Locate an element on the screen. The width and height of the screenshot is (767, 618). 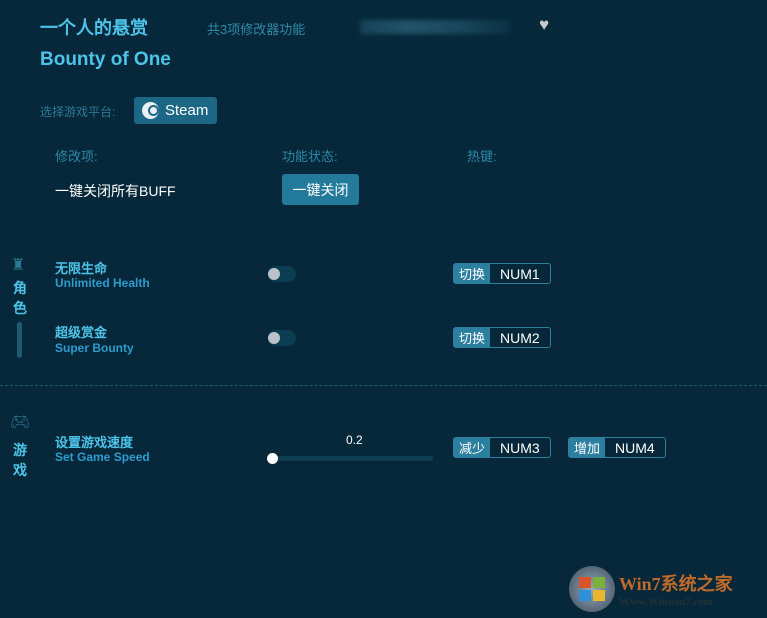
super-bounty-hotkey: 切换 NUM2 is located at coordinates (502, 337).